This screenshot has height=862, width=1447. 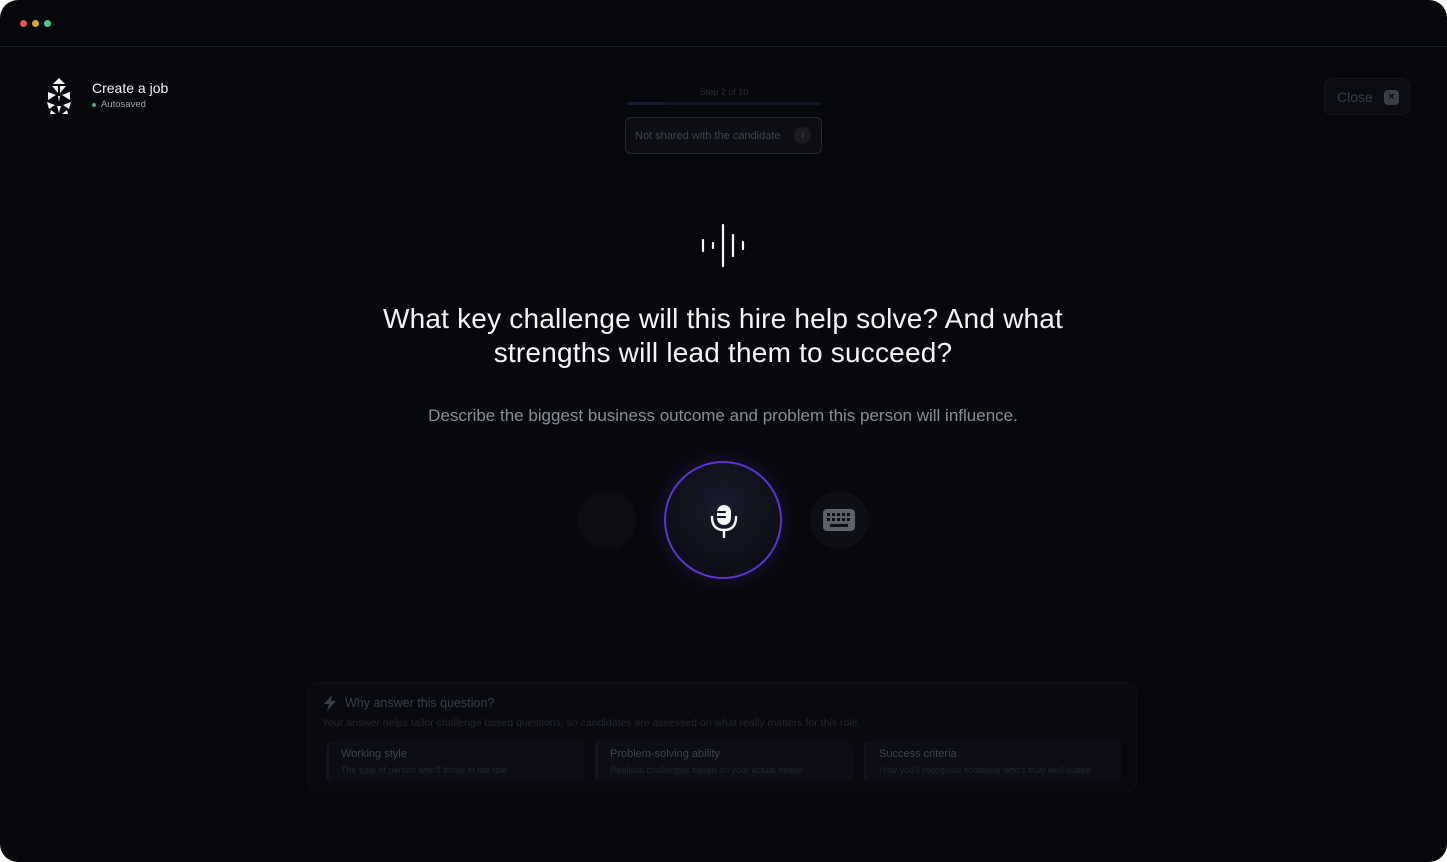 I want to click on keyboard-icon, so click(x=839, y=520).